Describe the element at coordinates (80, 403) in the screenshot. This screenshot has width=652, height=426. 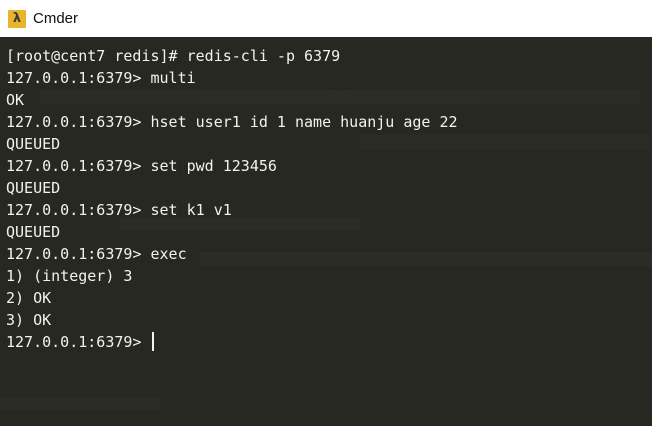
I see `background-ghost-text` at that location.